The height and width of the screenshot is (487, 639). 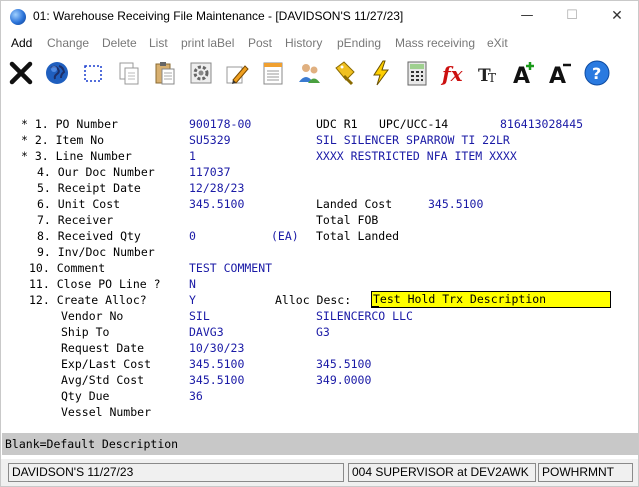 I want to click on value-std-cost: 349.0000, so click(x=344, y=380).